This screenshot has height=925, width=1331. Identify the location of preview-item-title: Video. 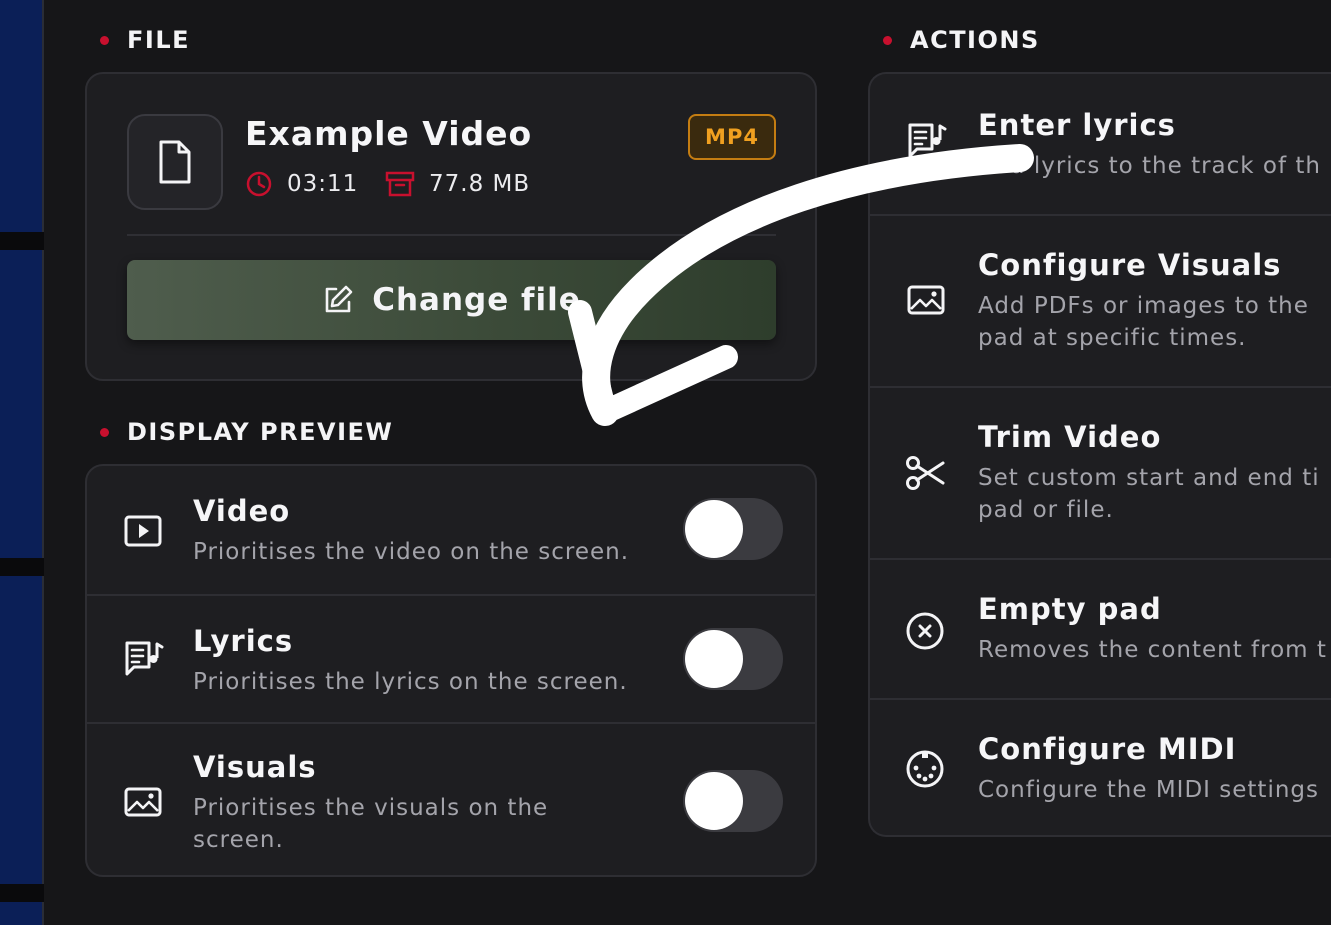
(242, 511).